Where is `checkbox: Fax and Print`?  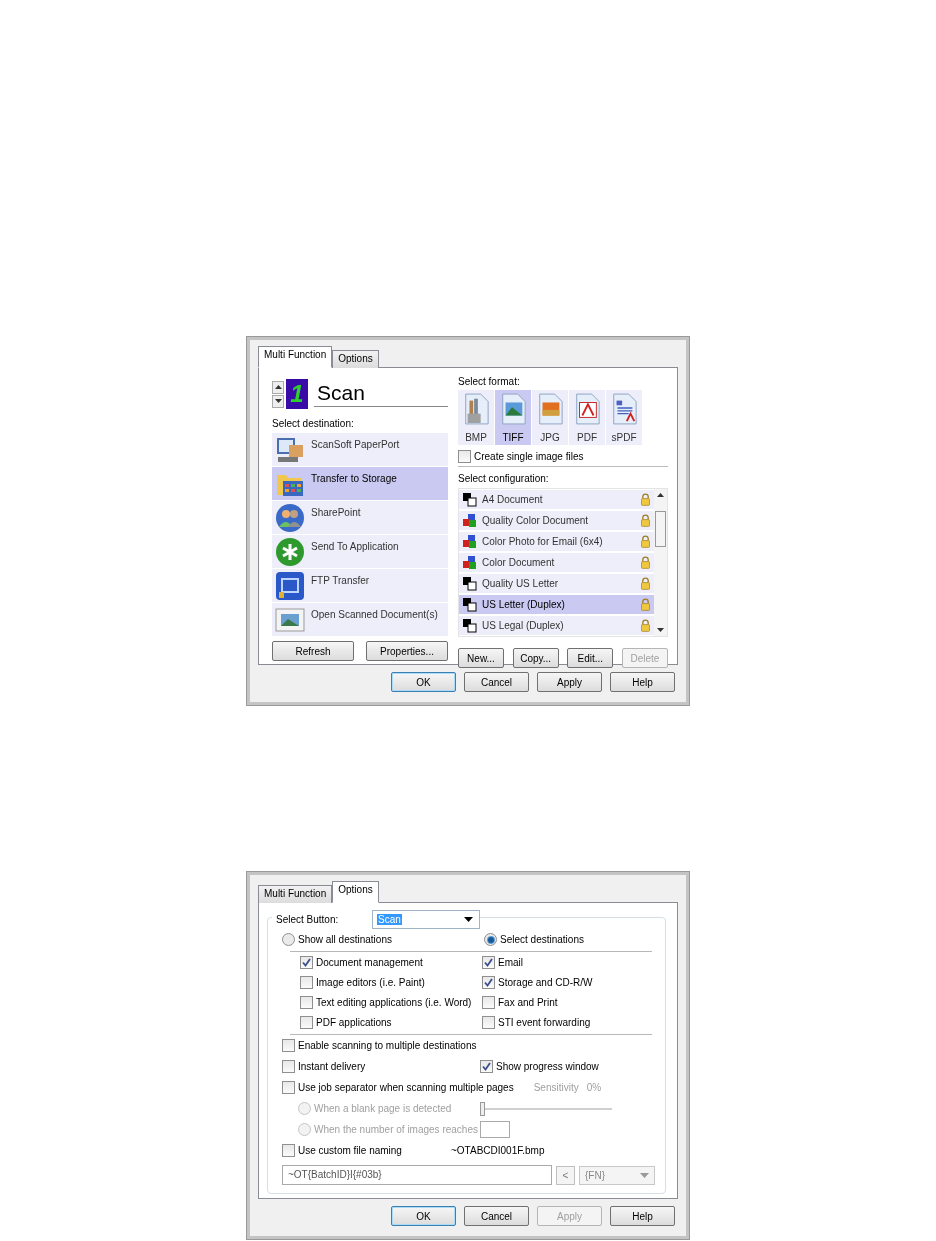
checkbox: Fax and Print is located at coordinates (567, 1002).